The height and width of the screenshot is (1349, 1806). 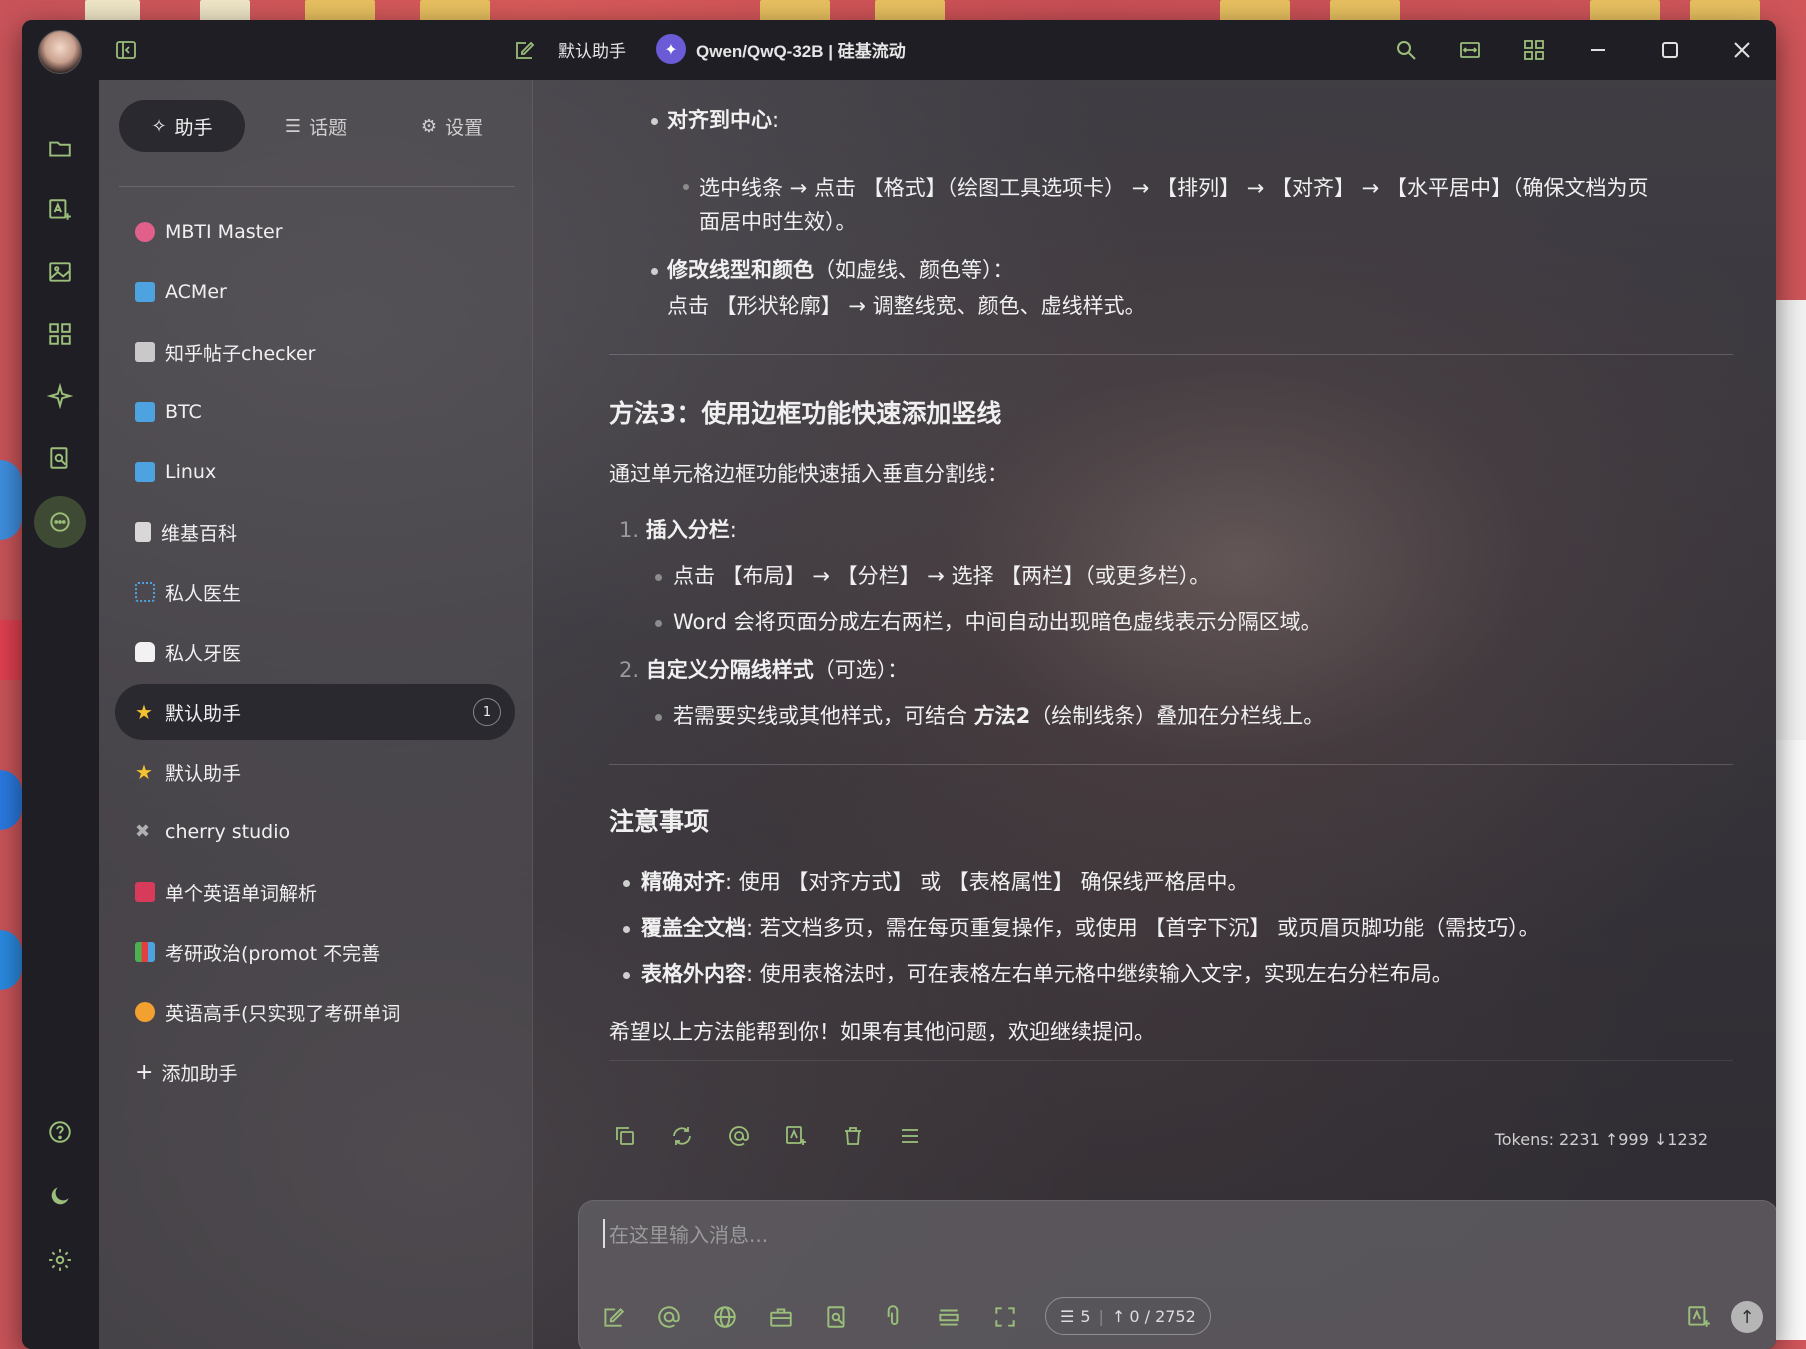 What do you see at coordinates (1598, 50) in the screenshot?
I see `minimize-icon` at bounding box center [1598, 50].